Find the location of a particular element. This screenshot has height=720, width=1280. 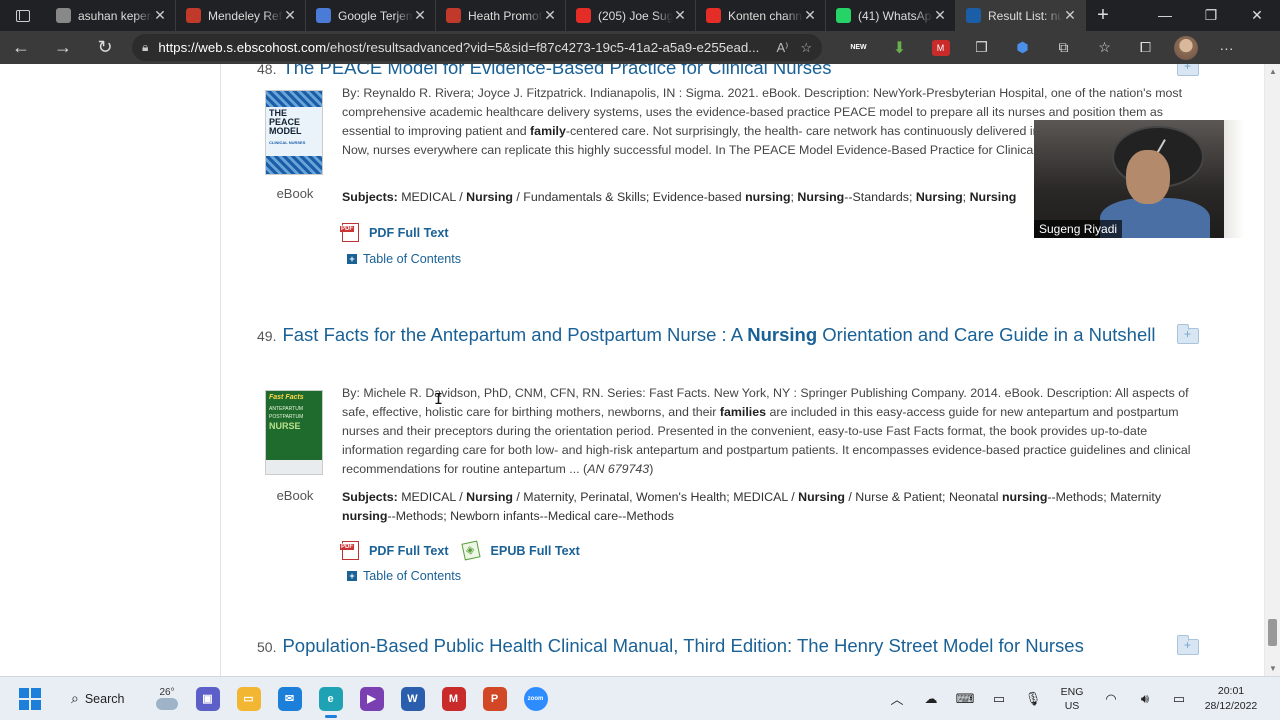

text-run: Nursing is located at coordinates (782, 334).